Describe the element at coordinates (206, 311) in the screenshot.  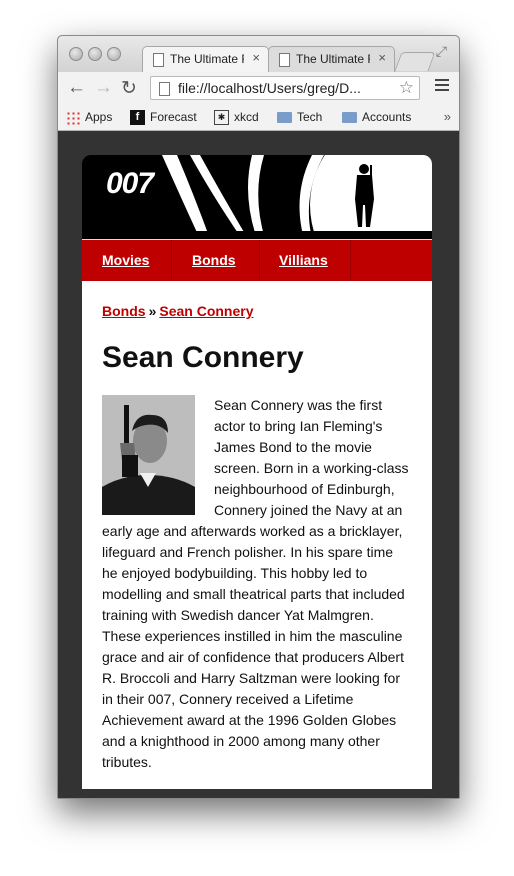
I see `breadcrumb-link-current: Sean Connery` at that location.